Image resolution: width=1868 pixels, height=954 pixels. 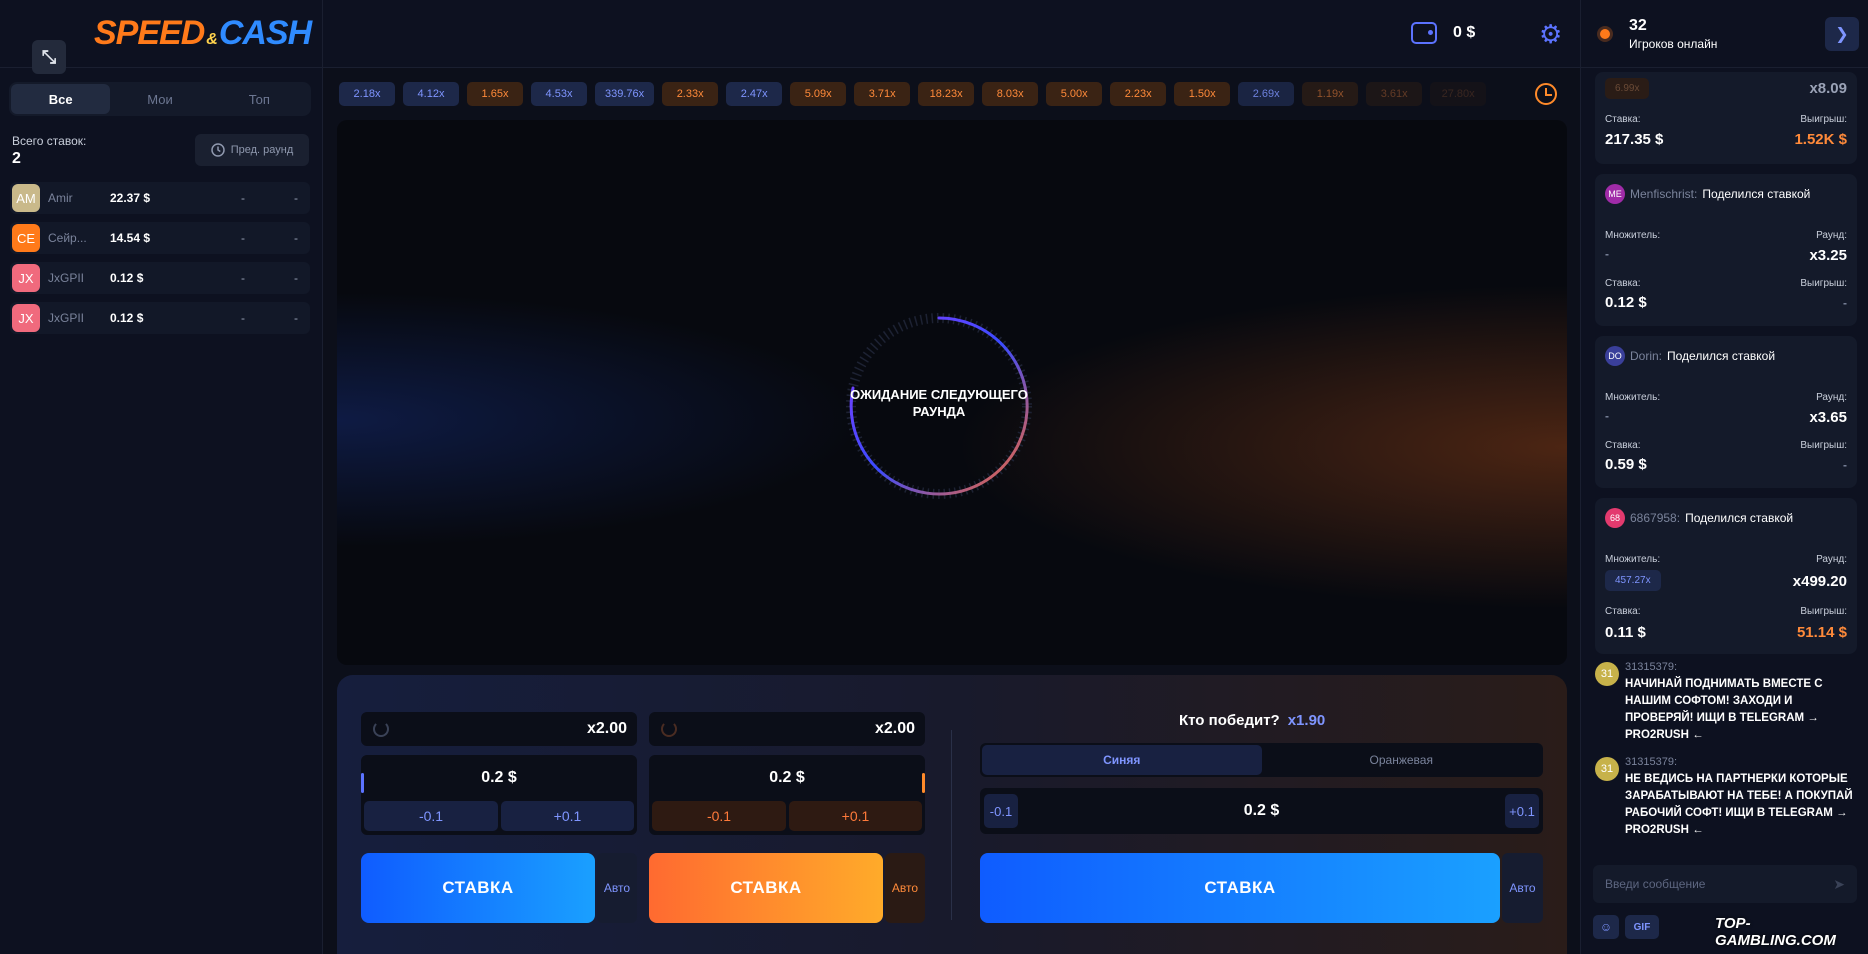 What do you see at coordinates (160, 198) in the screenshot?
I see `table-row: AM Amir 22.37 $ - -` at bounding box center [160, 198].